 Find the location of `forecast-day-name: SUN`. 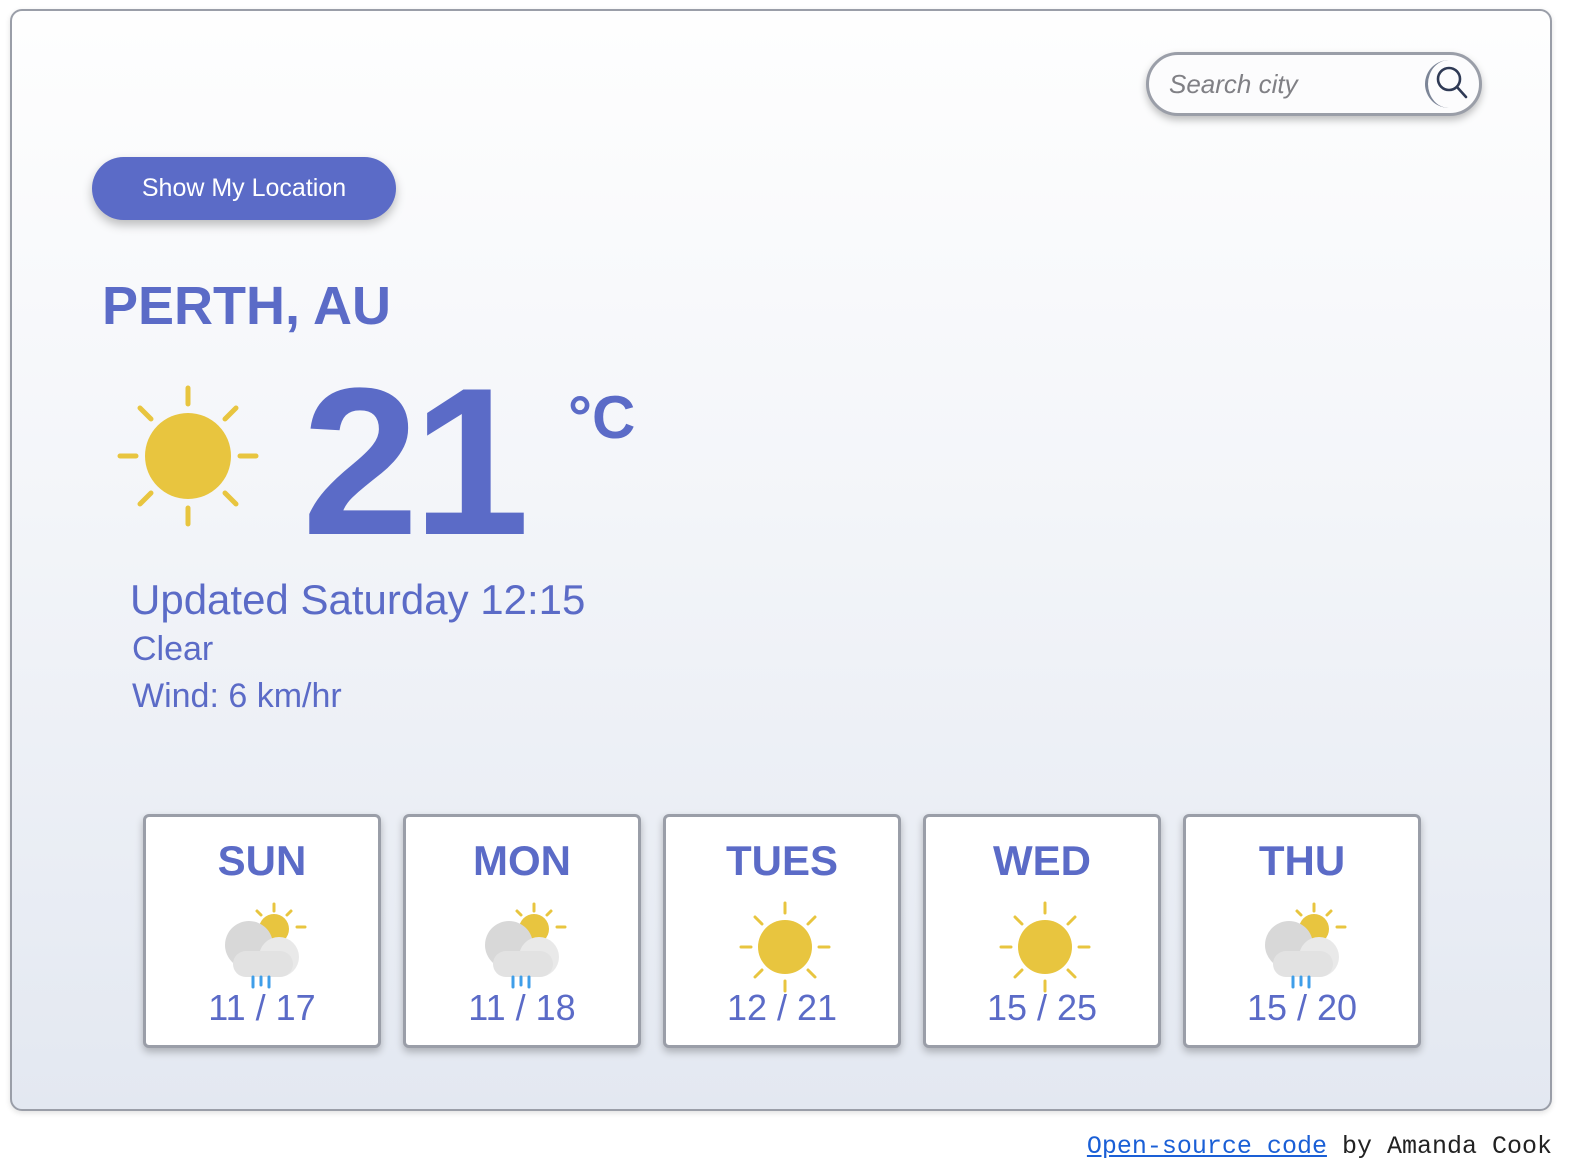

forecast-day-name: SUN is located at coordinates (262, 860).